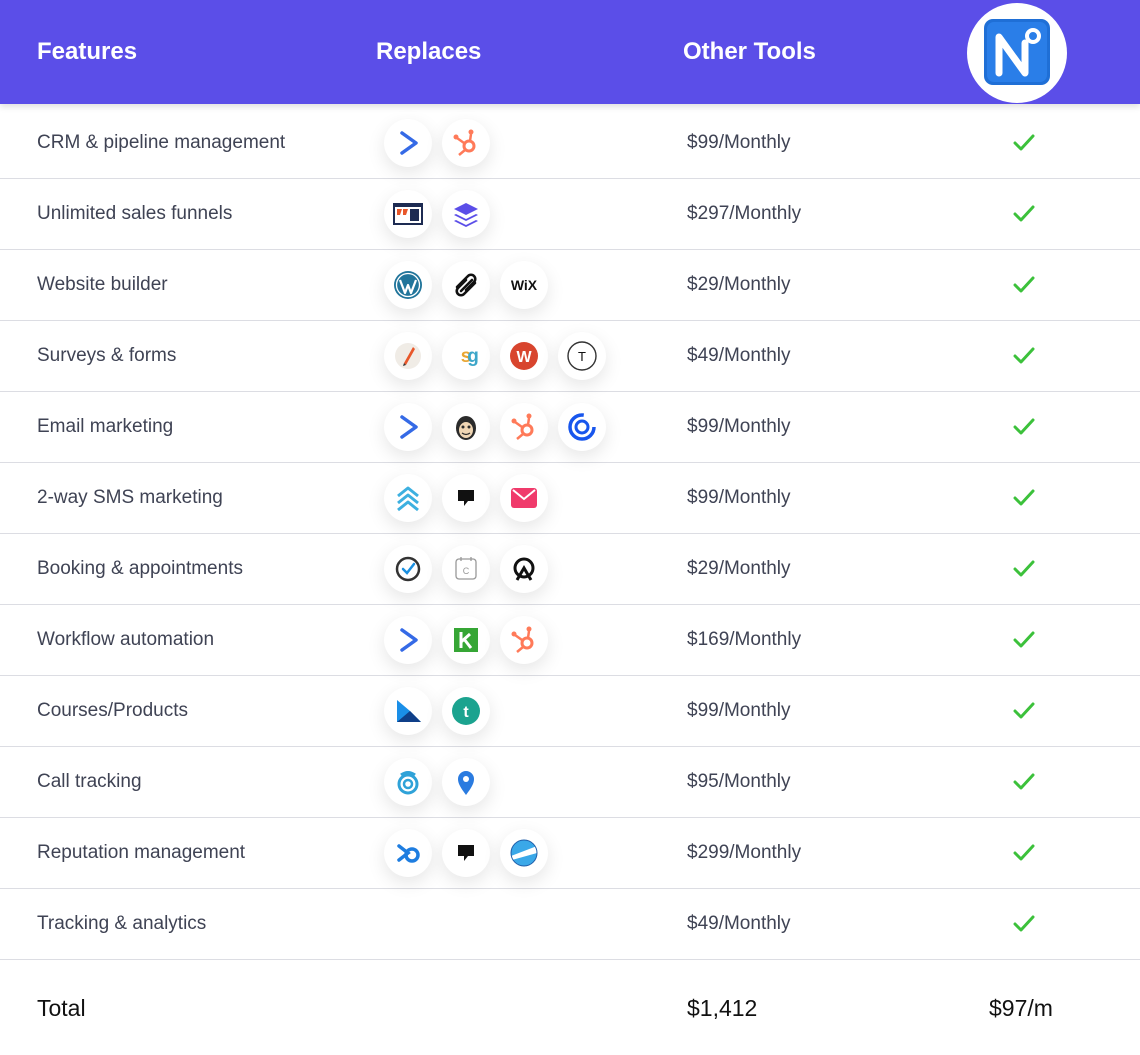 The width and height of the screenshot is (1140, 1055). What do you see at coordinates (408, 498) in the screenshot?
I see `stacks-icon` at bounding box center [408, 498].